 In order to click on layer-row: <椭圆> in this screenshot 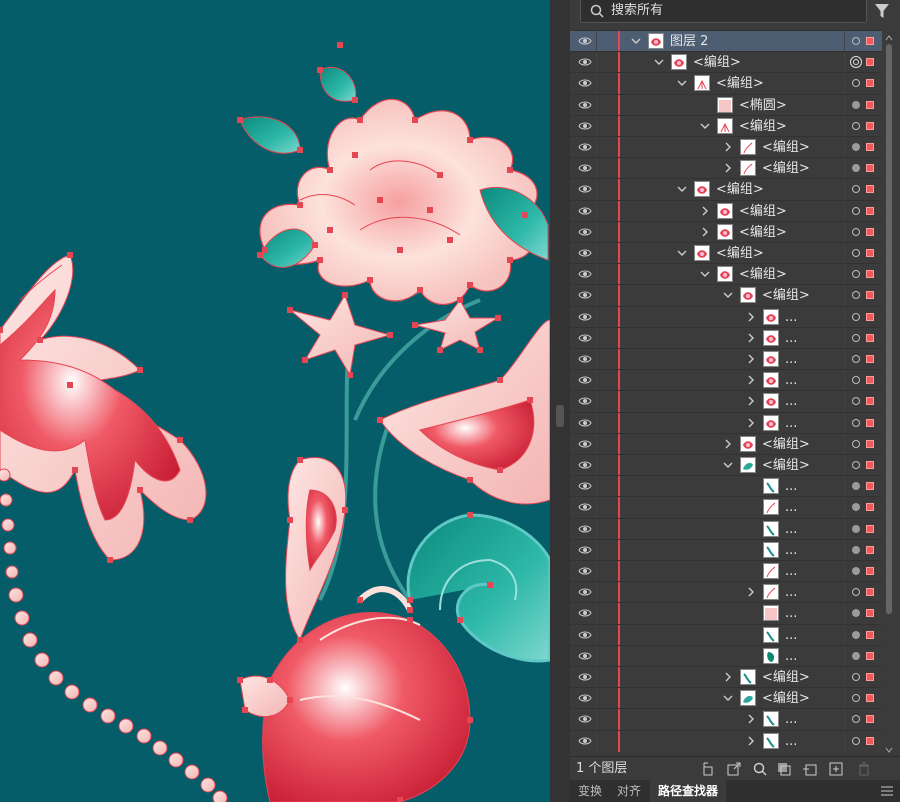, I will do `click(726, 104)`.